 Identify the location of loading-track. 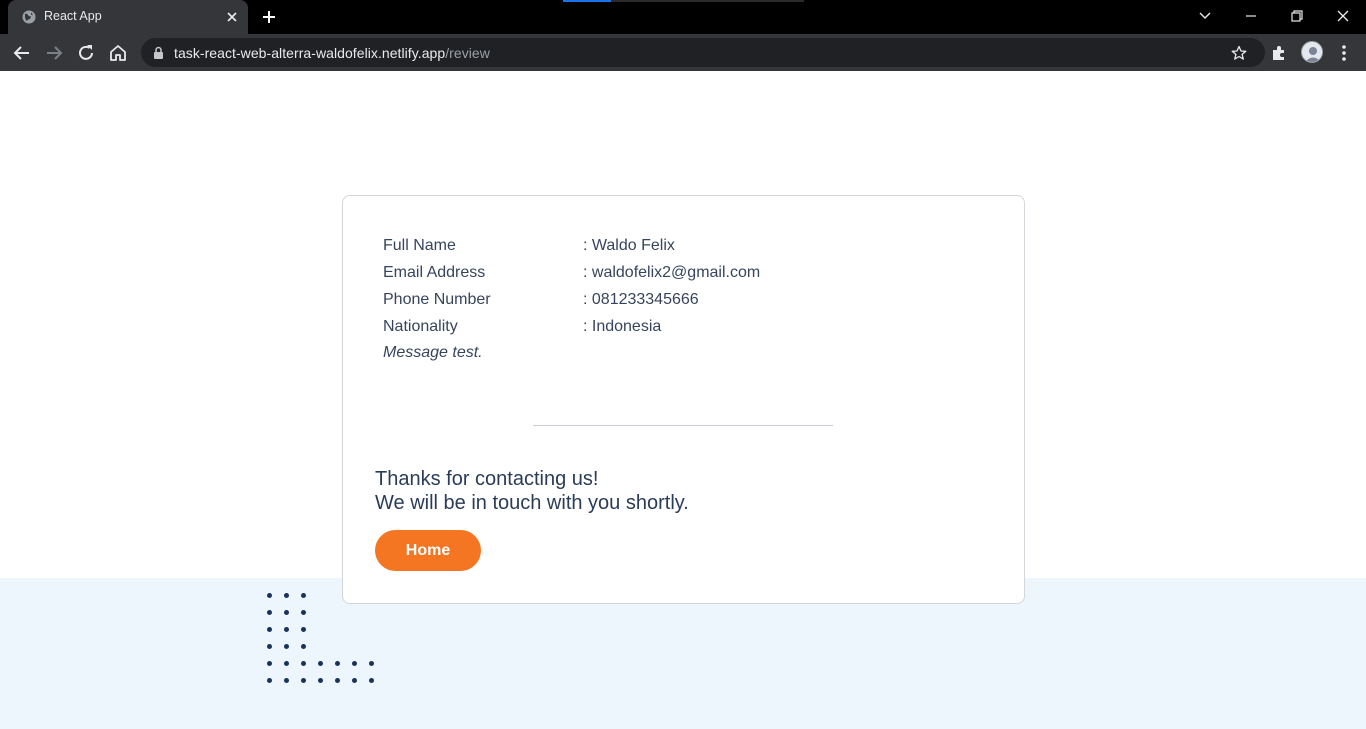
(707, 1).